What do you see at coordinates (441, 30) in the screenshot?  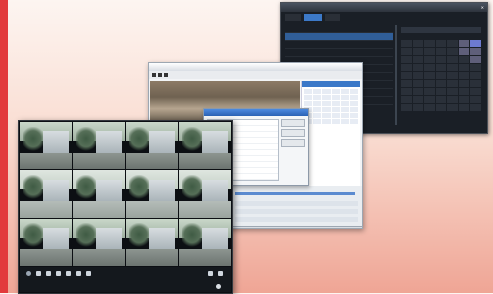 I see `calendar-header` at bounding box center [441, 30].